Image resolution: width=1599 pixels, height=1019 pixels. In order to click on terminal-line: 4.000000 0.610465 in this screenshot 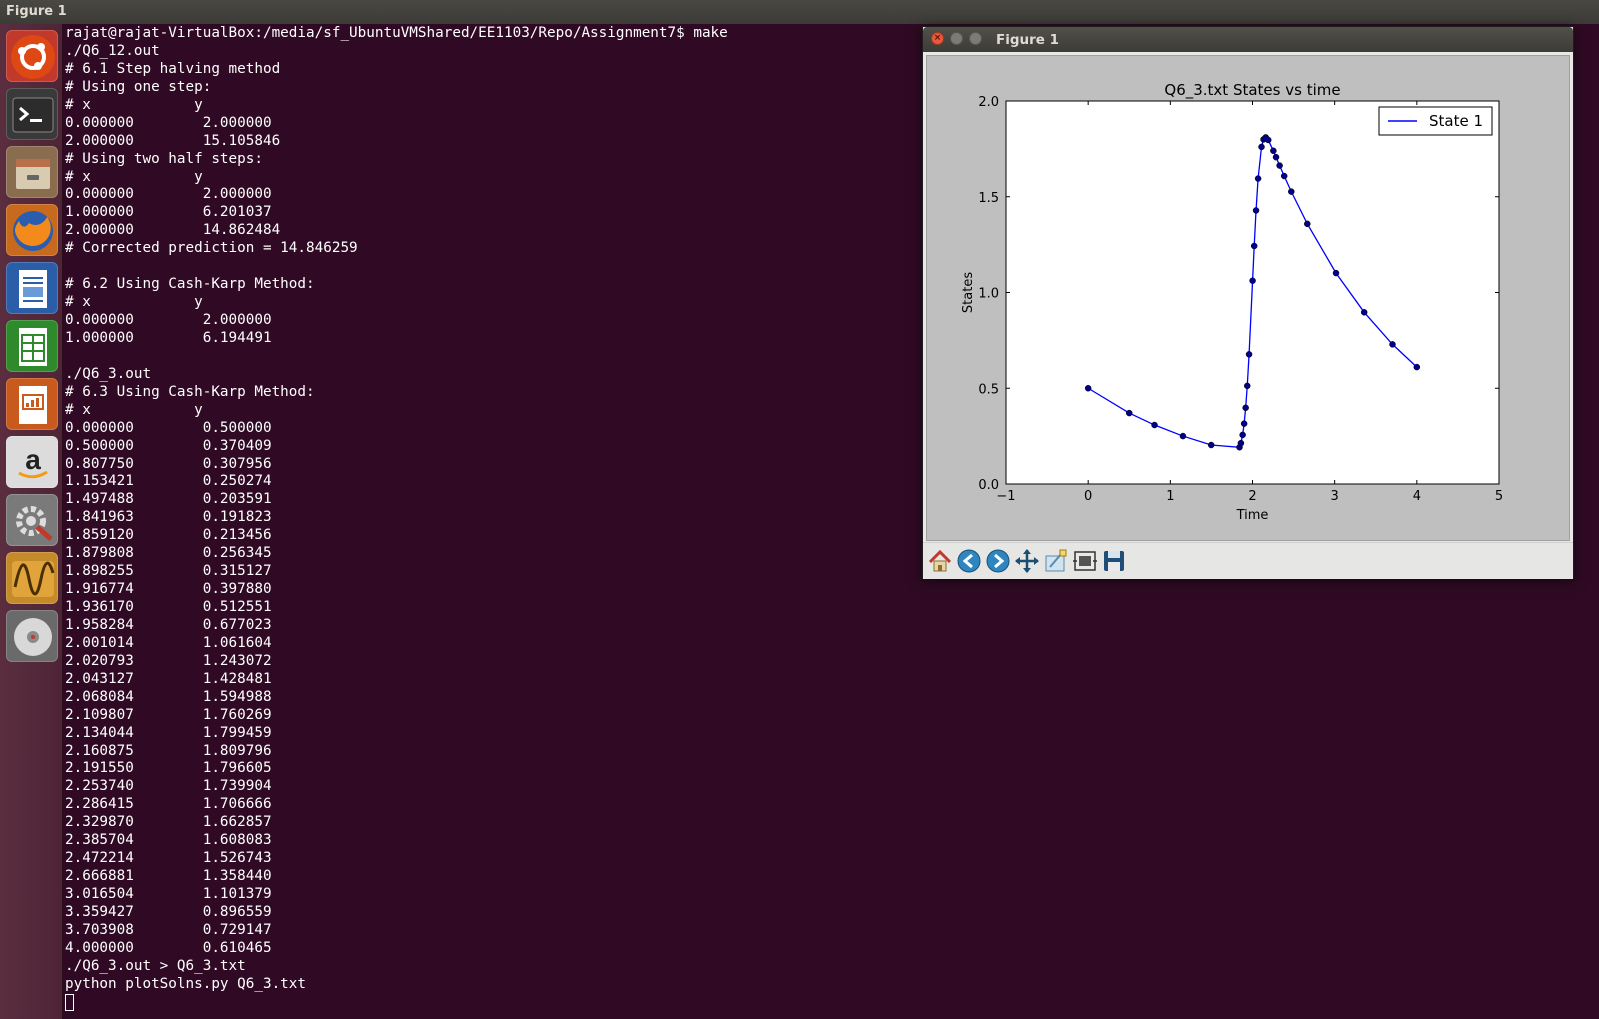, I will do `click(168, 947)`.